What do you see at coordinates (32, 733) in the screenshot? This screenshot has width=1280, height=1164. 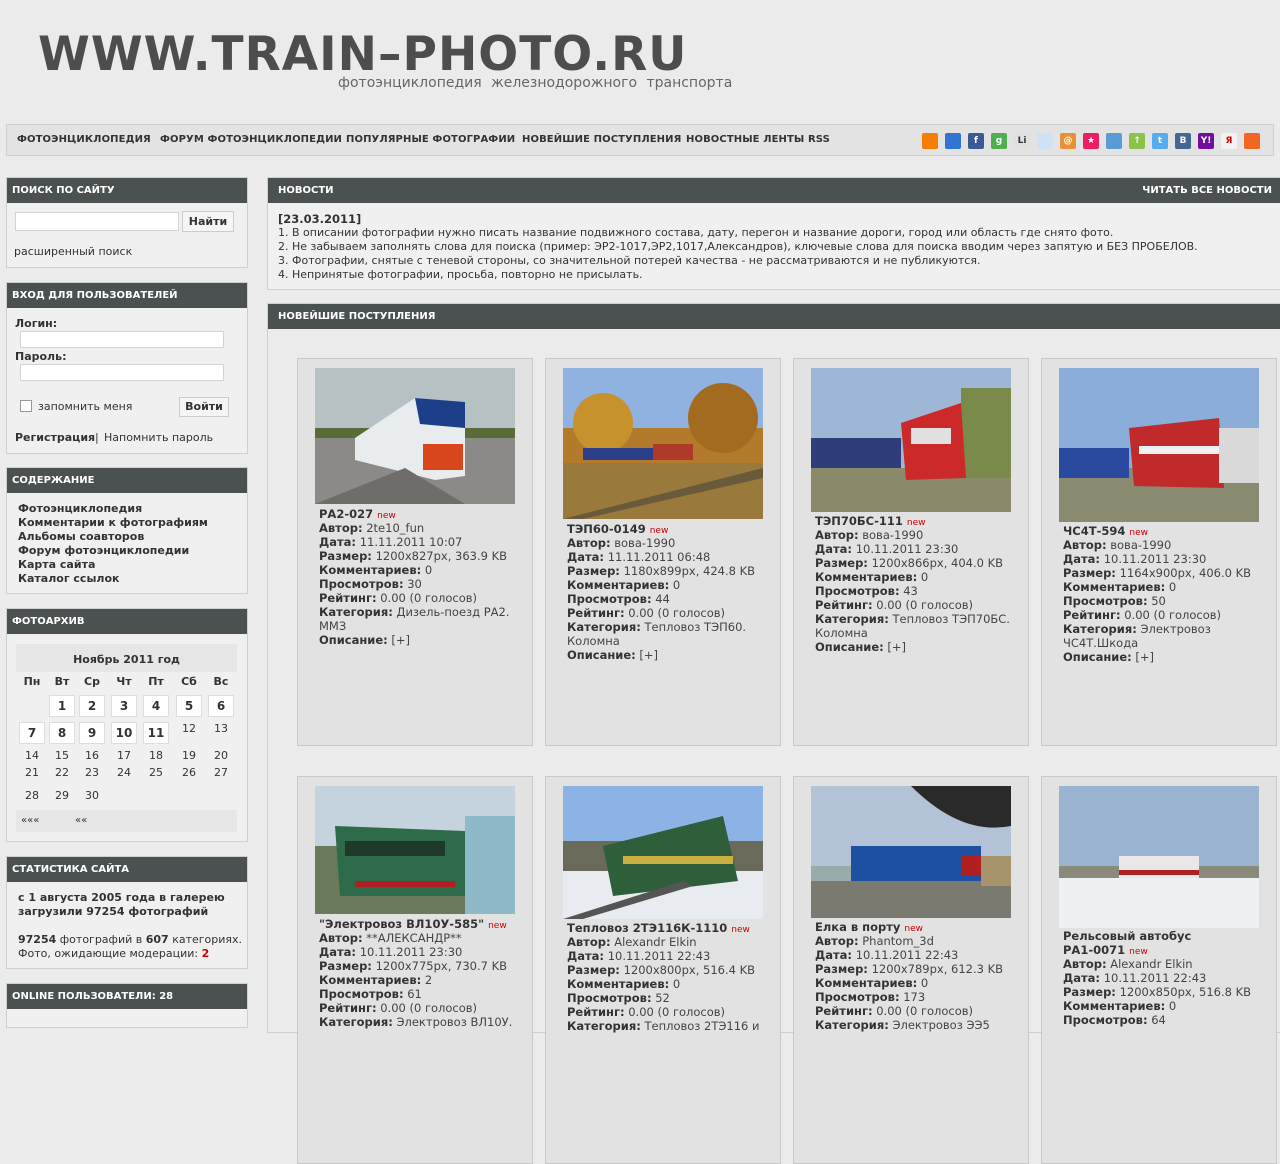 I see `calendar-day: 7` at bounding box center [32, 733].